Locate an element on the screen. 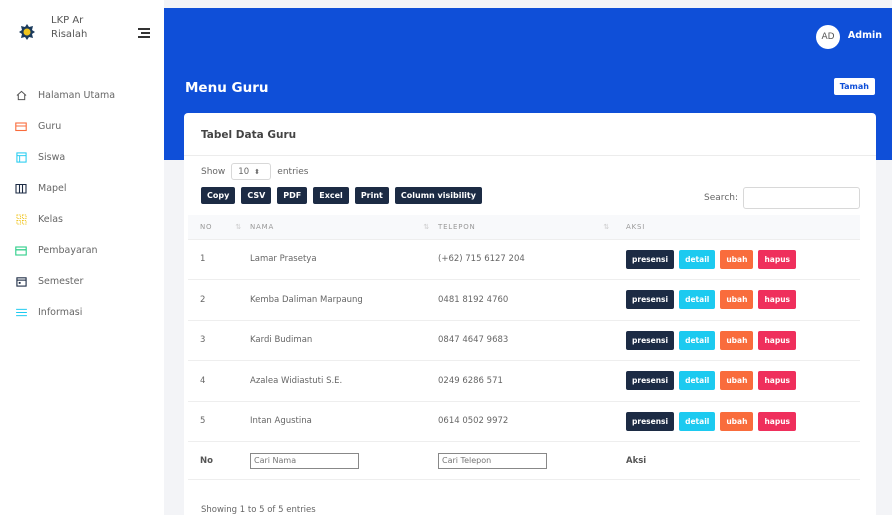  add-button: Tamah is located at coordinates (854, 86).